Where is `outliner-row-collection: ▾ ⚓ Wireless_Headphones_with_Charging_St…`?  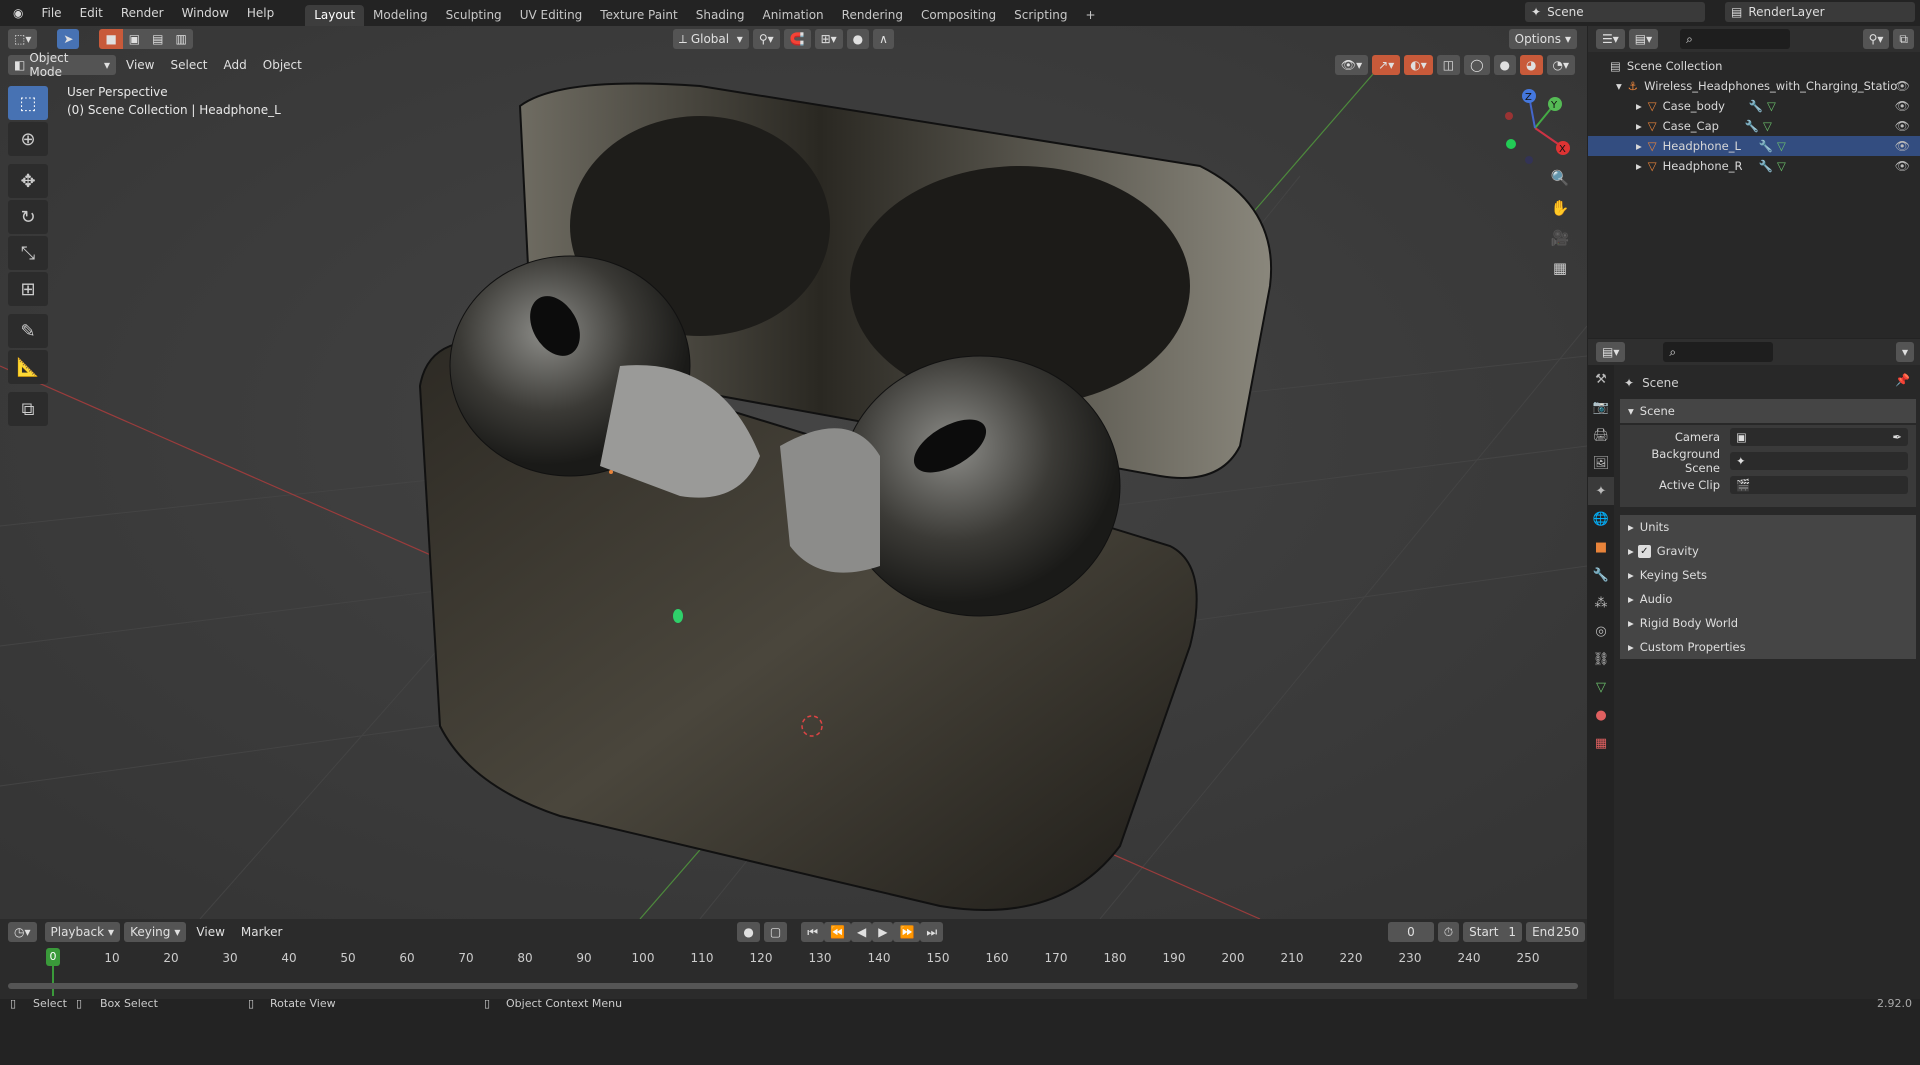 outliner-row-collection: ▾ ⚓ Wireless_Headphones_with_Charging_St… is located at coordinates (1754, 86).